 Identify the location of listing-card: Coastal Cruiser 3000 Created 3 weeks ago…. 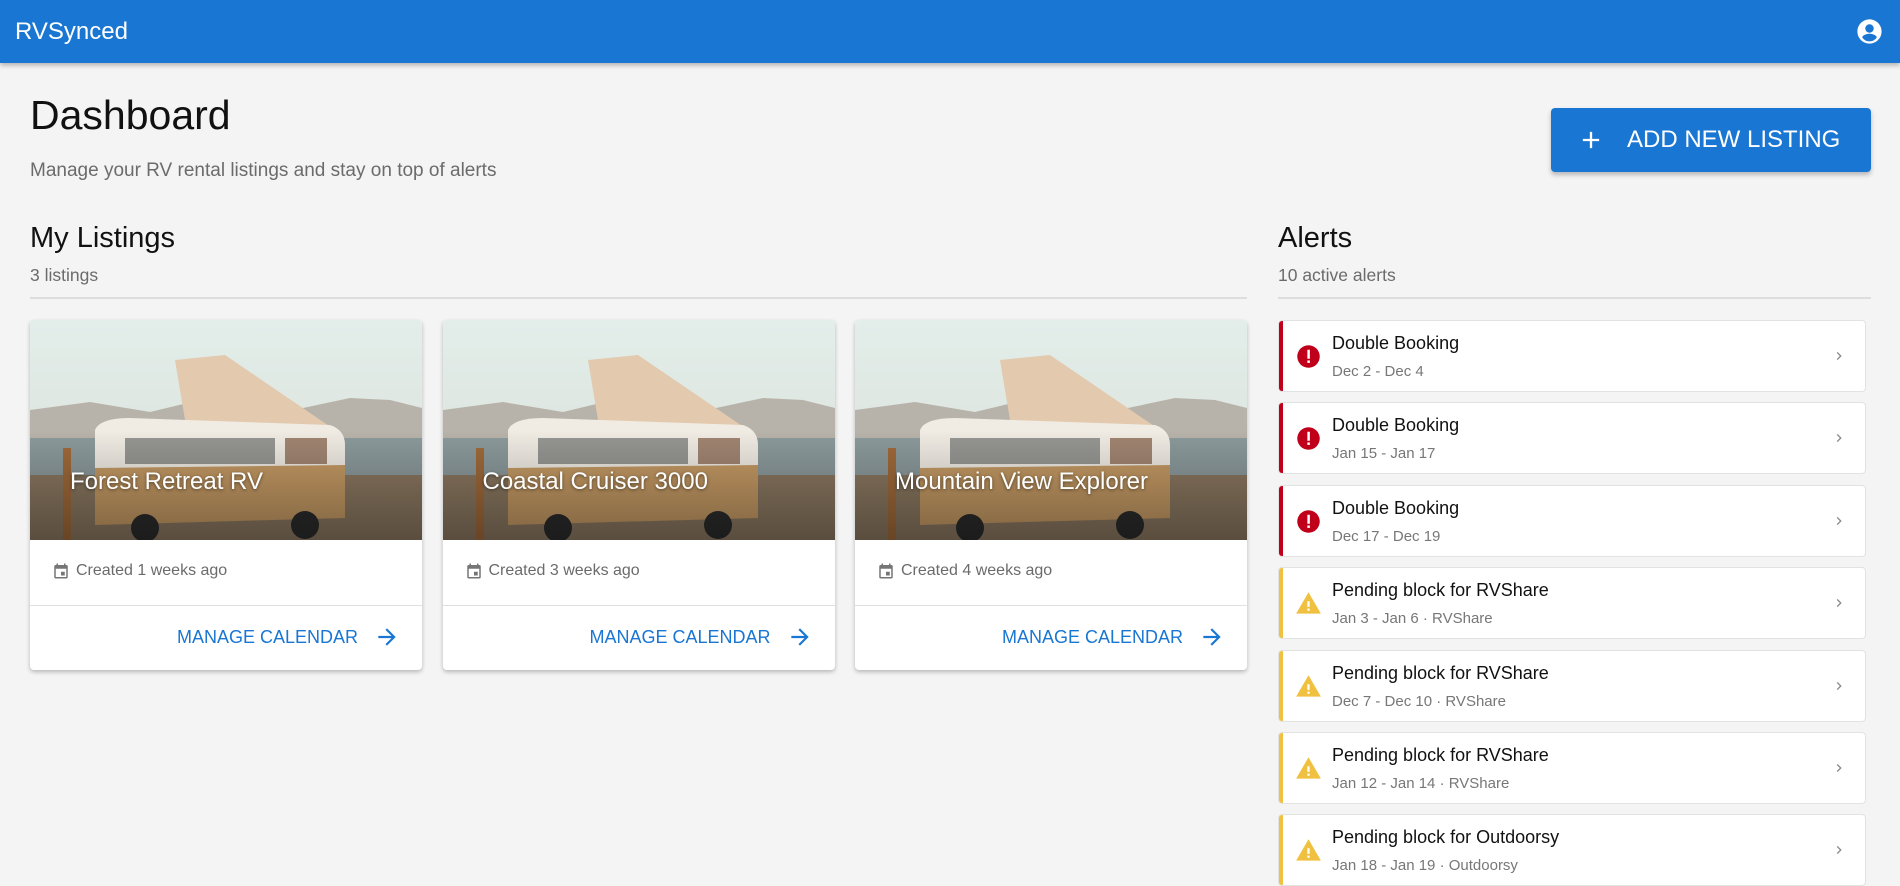
(638, 495).